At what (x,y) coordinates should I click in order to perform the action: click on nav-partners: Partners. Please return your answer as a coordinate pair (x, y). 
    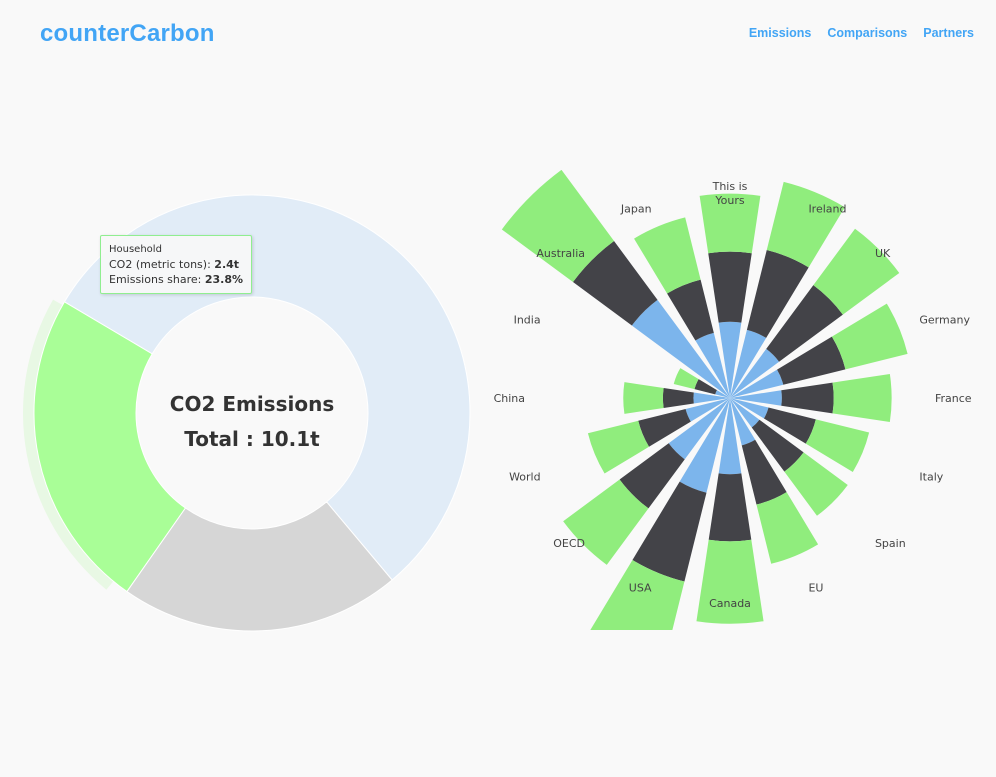
    Looking at the image, I should click on (948, 33).